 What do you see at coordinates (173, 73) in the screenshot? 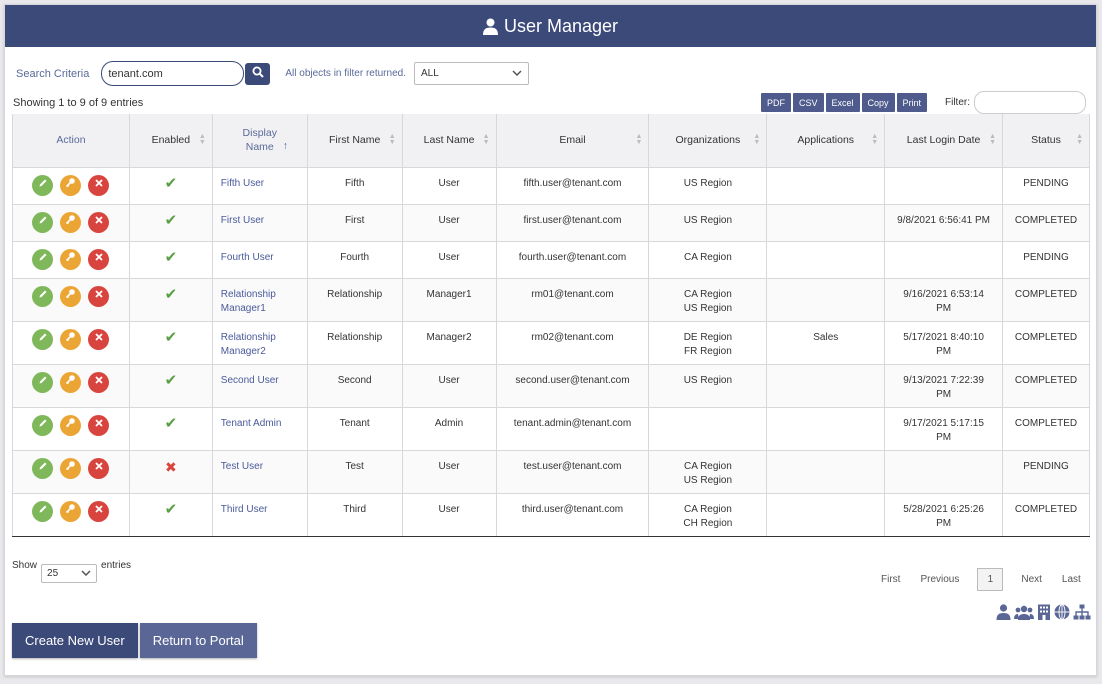
I see `search-input: tenant.com` at bounding box center [173, 73].